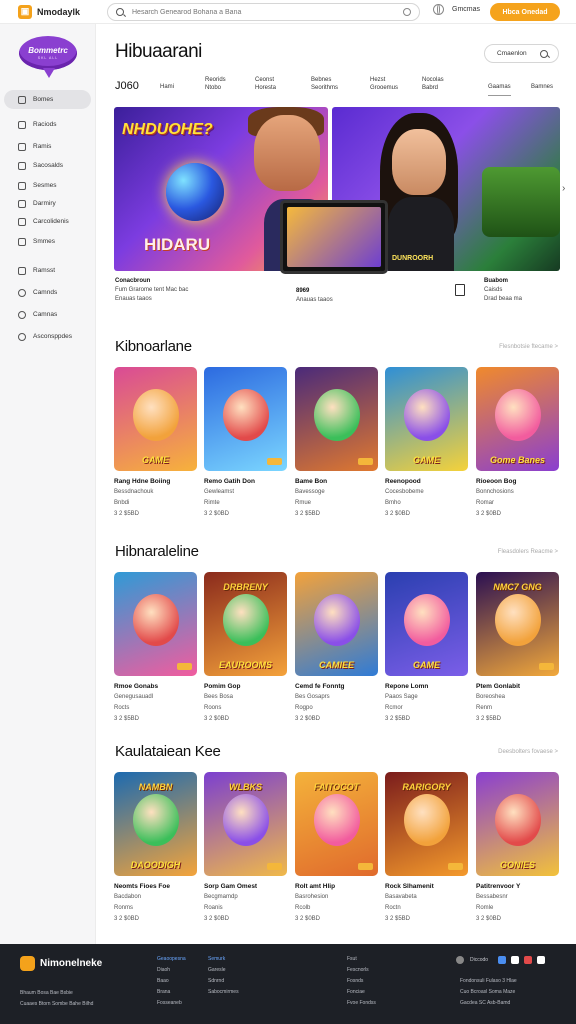  I want to click on social-twitter-icon, so click(515, 960).